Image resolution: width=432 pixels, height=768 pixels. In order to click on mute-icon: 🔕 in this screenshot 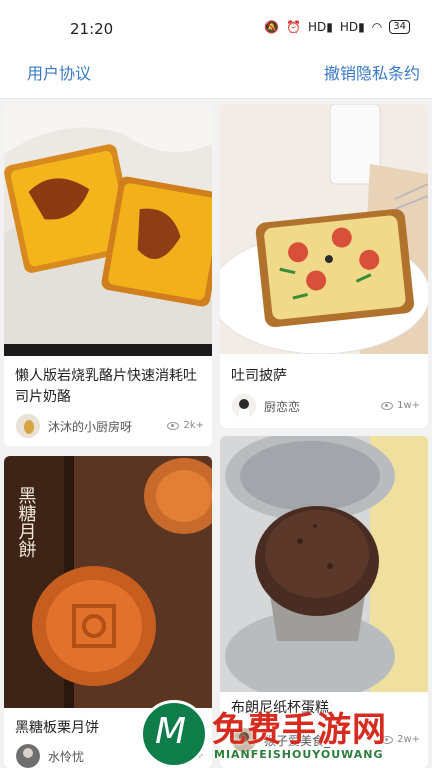, I will do `click(272, 27)`.